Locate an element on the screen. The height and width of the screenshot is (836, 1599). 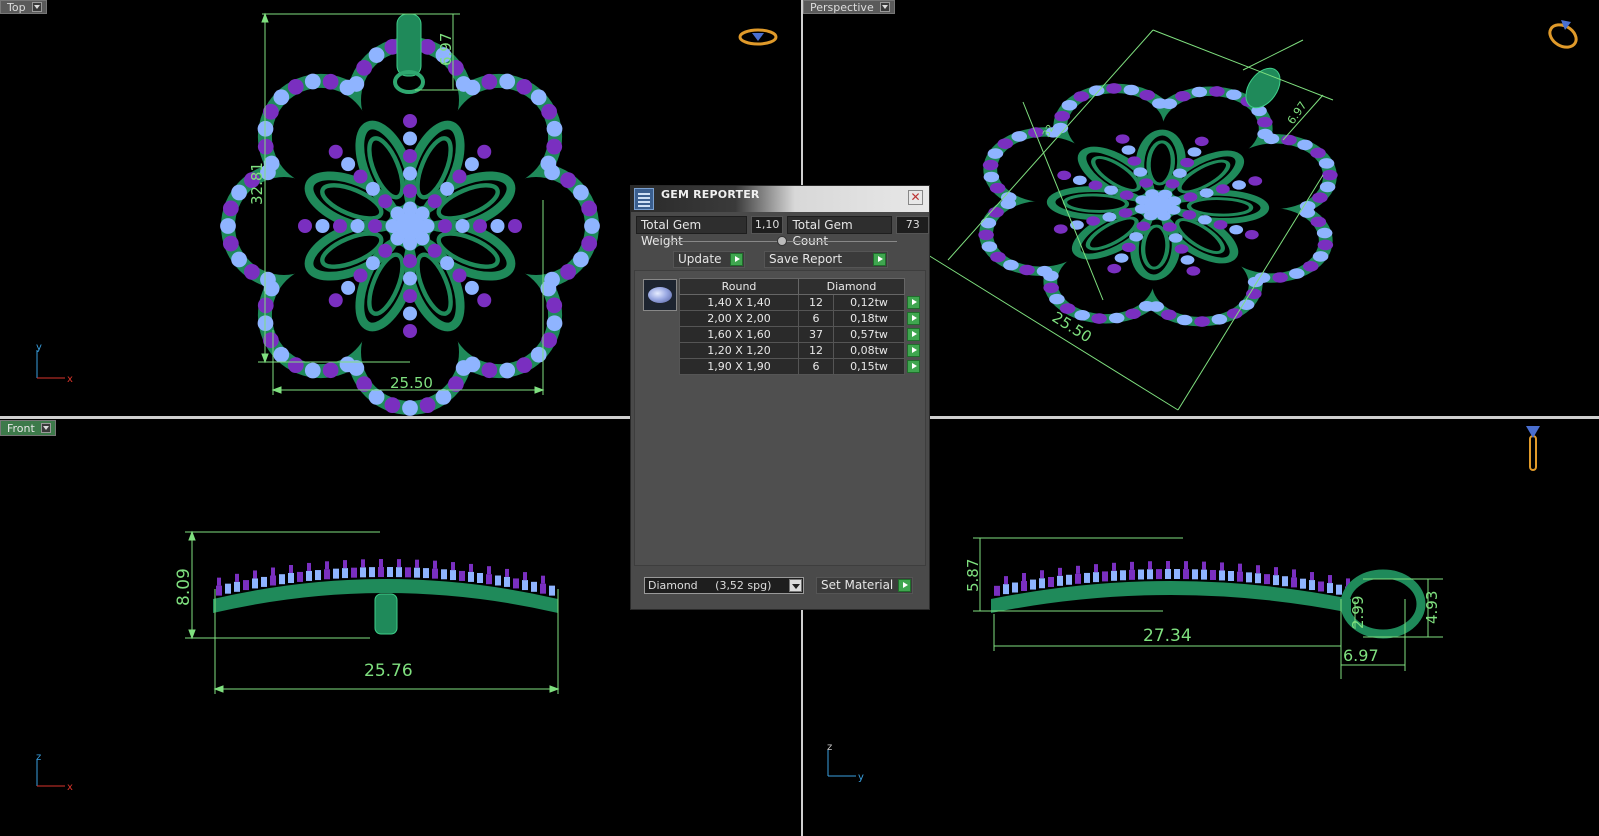
table-row: 1,20 X 1,20 12 0,08tw is located at coordinates (800, 350).